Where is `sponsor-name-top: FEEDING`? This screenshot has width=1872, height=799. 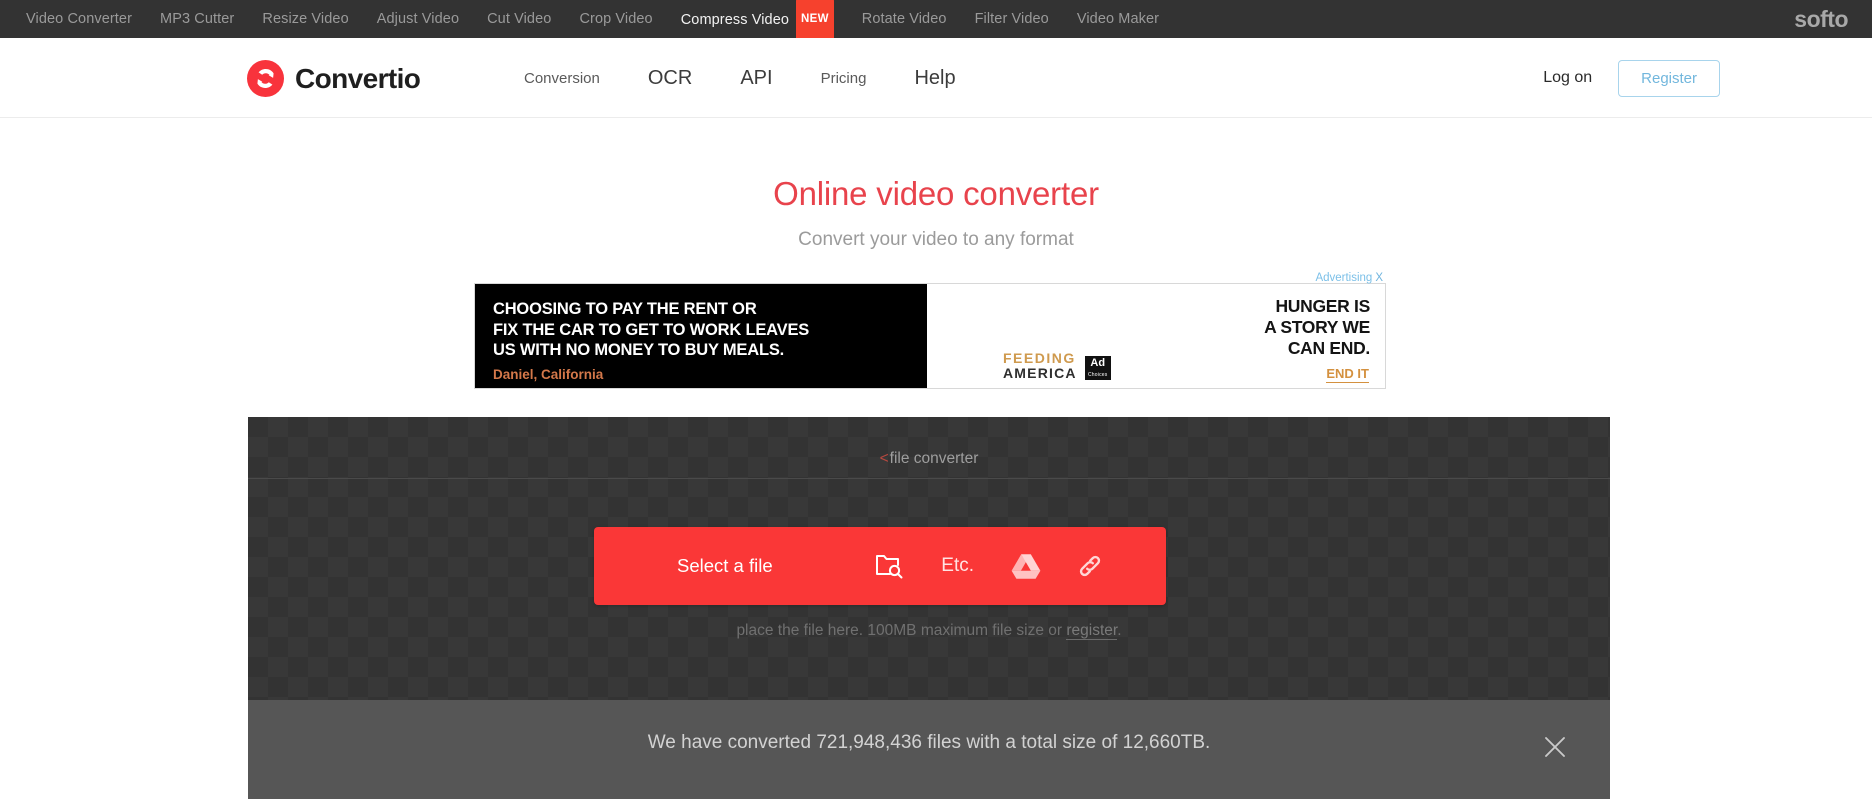 sponsor-name-top: FEEDING is located at coordinates (1039, 358).